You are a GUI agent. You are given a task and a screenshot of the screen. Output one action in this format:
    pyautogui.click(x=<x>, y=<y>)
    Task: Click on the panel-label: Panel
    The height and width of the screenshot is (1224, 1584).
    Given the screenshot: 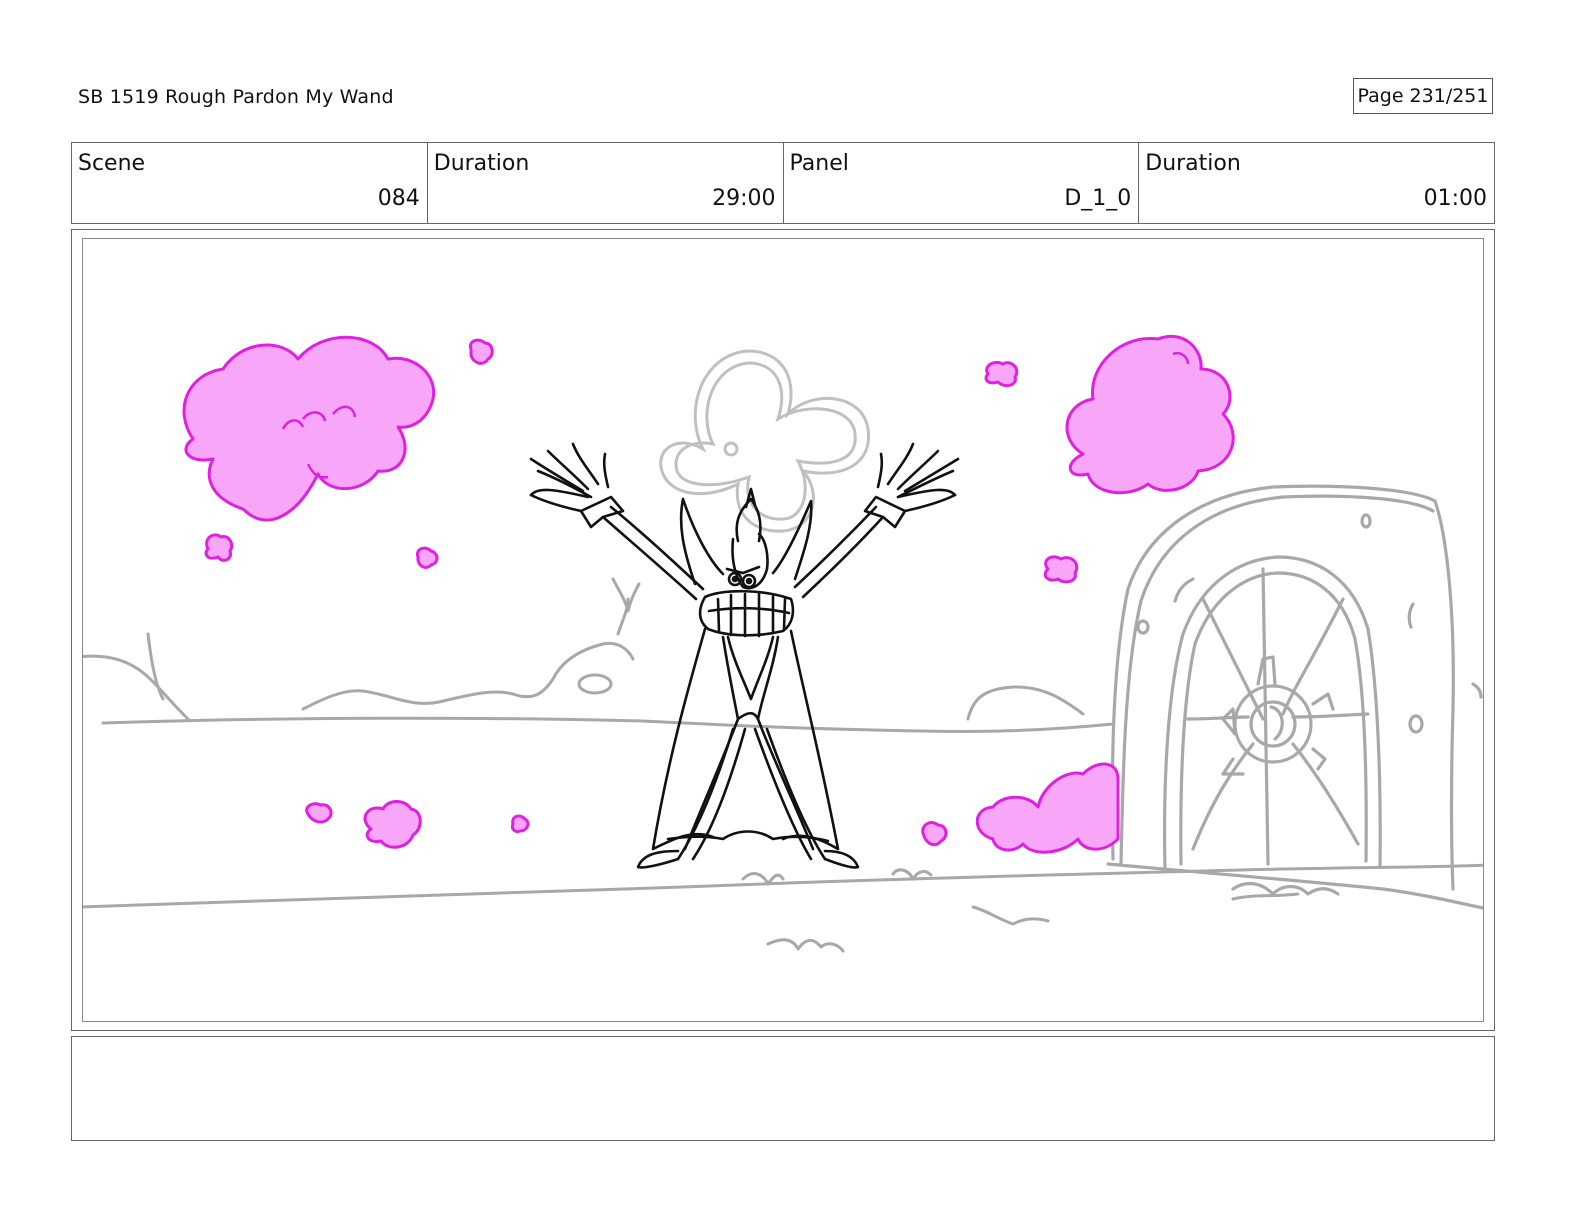 What is the action you would take?
    pyautogui.click(x=819, y=163)
    